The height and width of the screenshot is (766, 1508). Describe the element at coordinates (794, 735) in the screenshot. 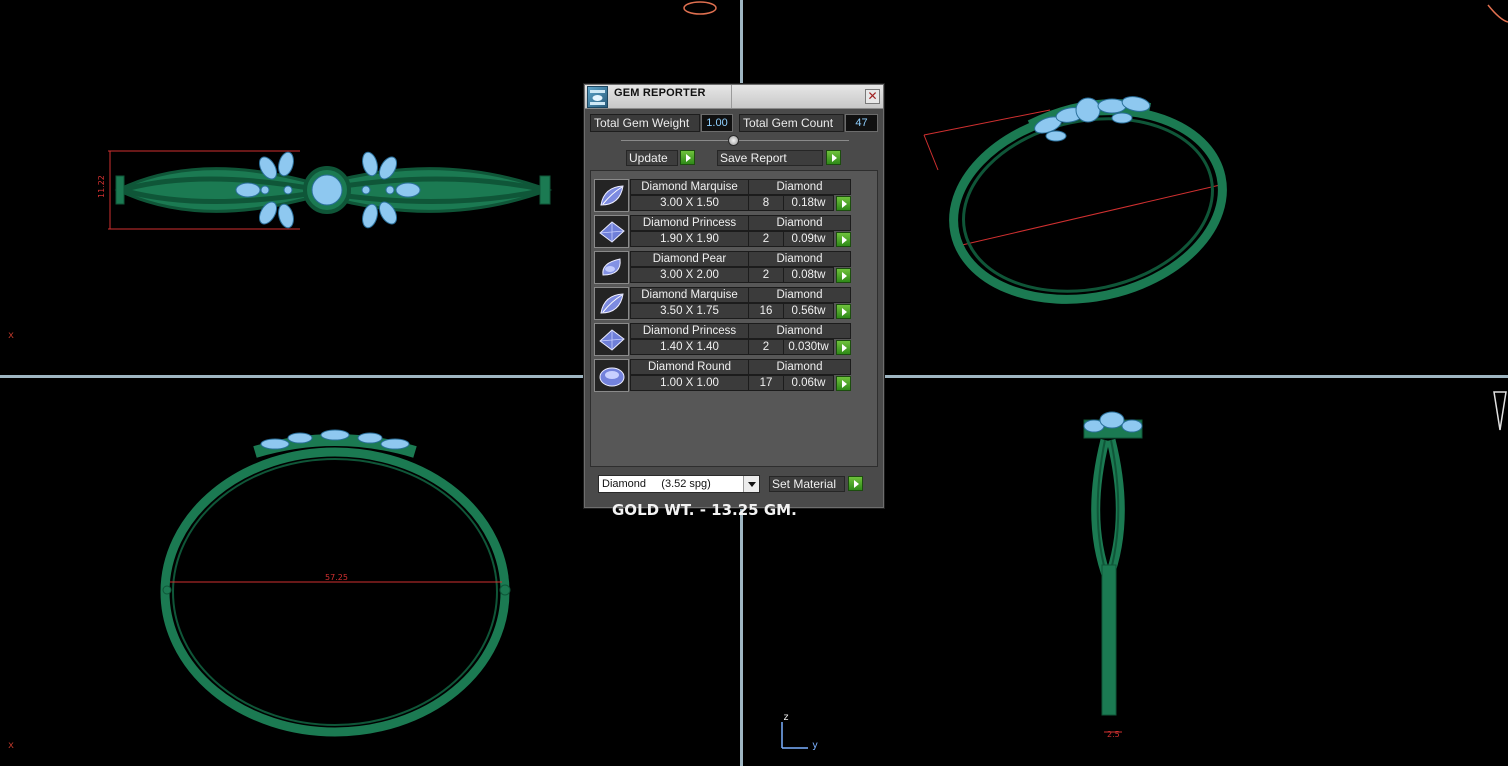

I see `axis-gizmo` at that location.